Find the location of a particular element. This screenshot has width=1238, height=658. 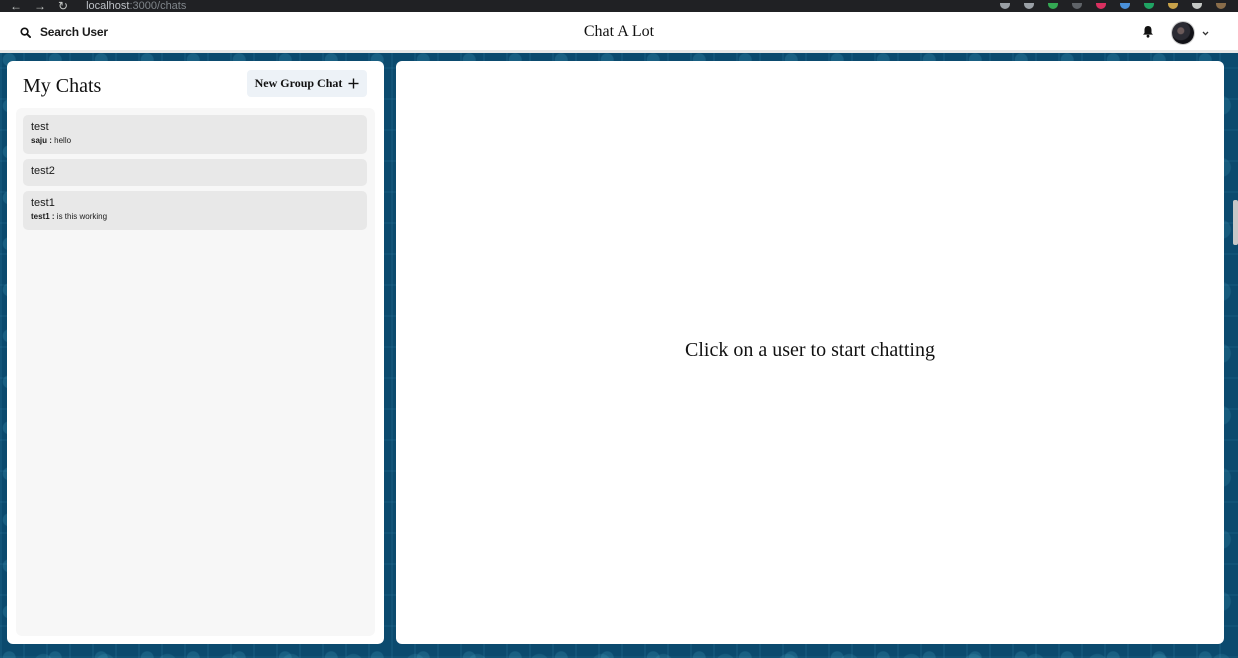

new-group-chat-button: New Group Chat is located at coordinates (307, 83).